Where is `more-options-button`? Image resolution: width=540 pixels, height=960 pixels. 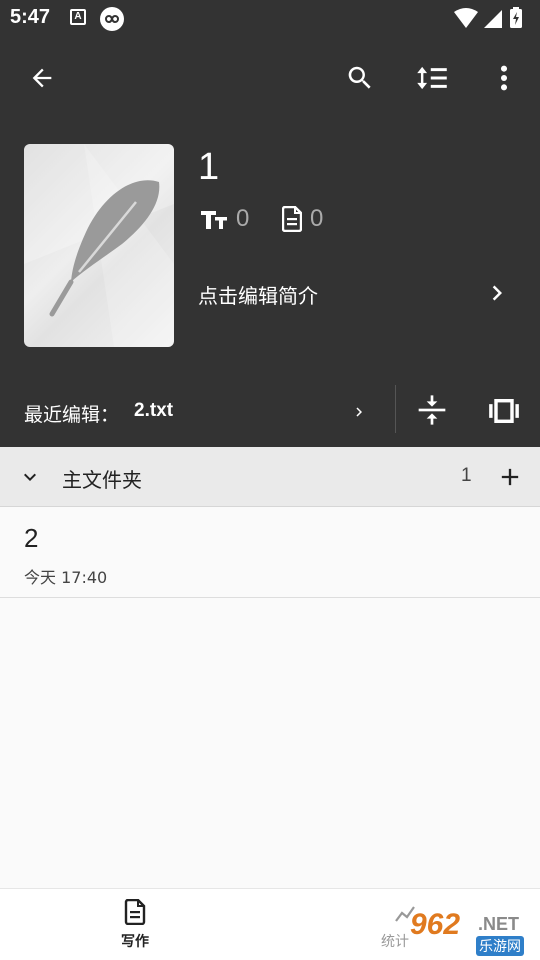
more-options-button is located at coordinates (504, 78).